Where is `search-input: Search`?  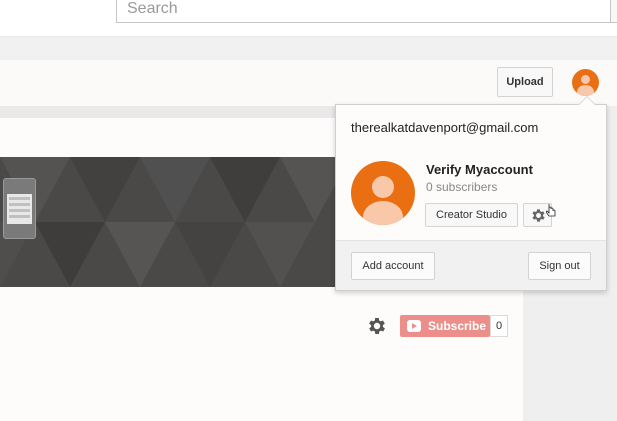
search-input: Search is located at coordinates (364, 11).